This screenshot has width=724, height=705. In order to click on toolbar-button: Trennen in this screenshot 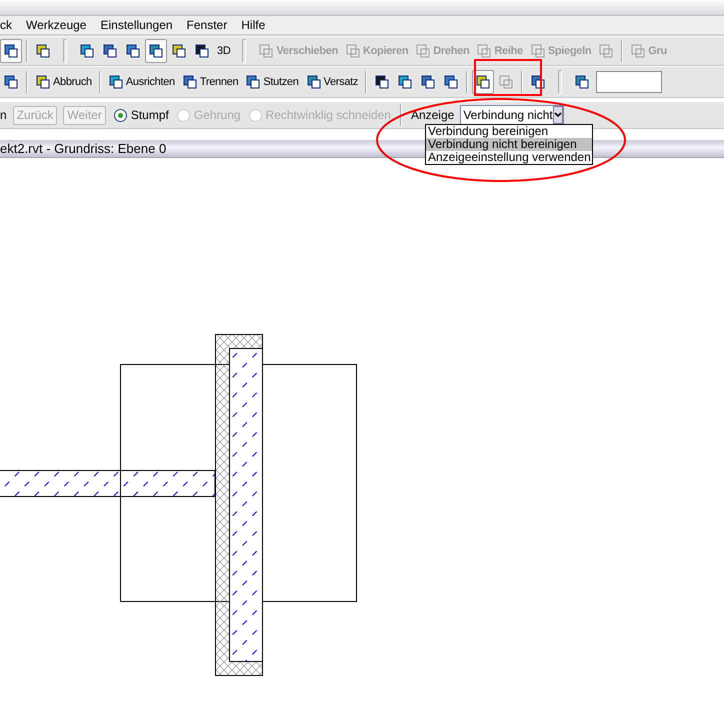, I will do `click(210, 82)`.